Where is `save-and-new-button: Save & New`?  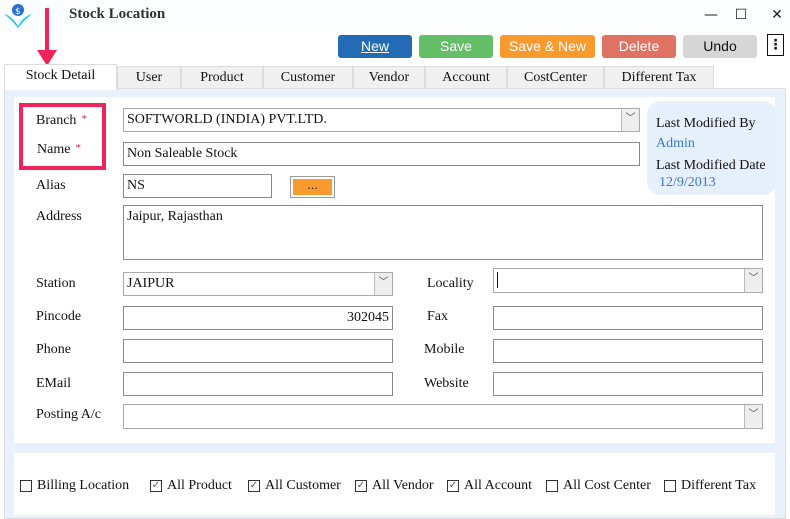
save-and-new-button: Save & New is located at coordinates (547, 46).